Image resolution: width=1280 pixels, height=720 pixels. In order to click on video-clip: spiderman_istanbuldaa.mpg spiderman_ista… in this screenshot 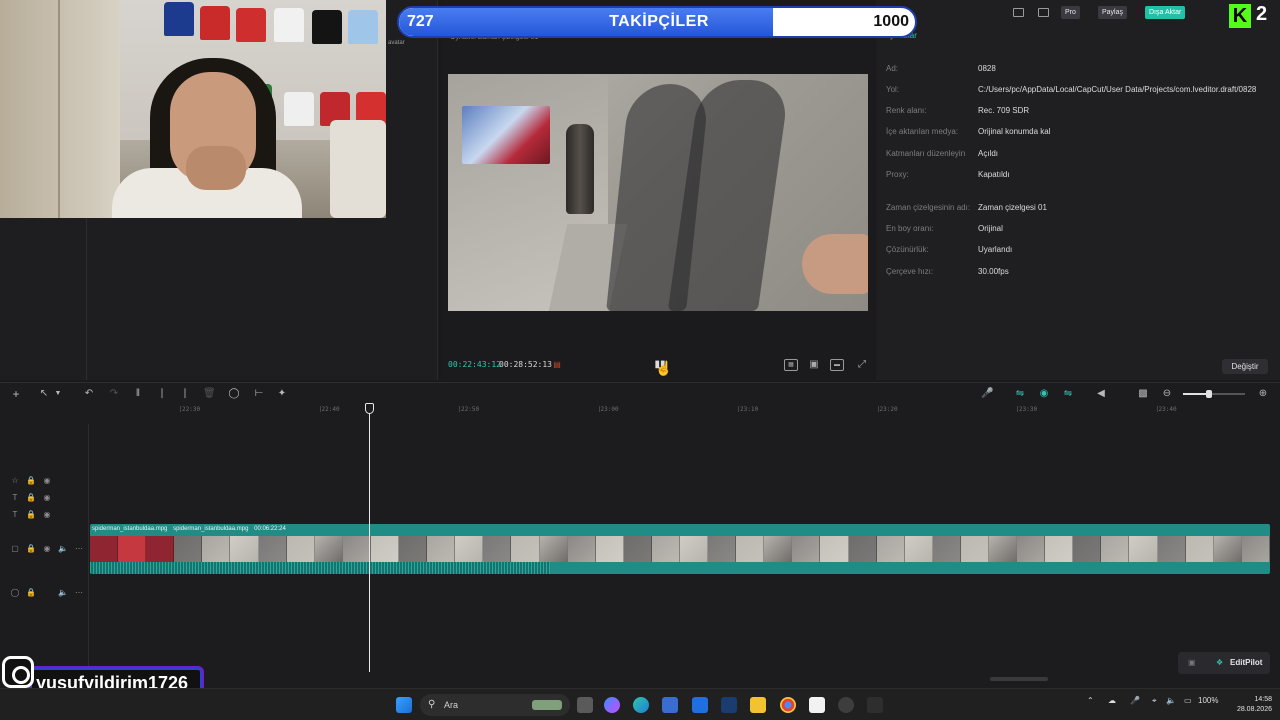, I will do `click(680, 549)`.